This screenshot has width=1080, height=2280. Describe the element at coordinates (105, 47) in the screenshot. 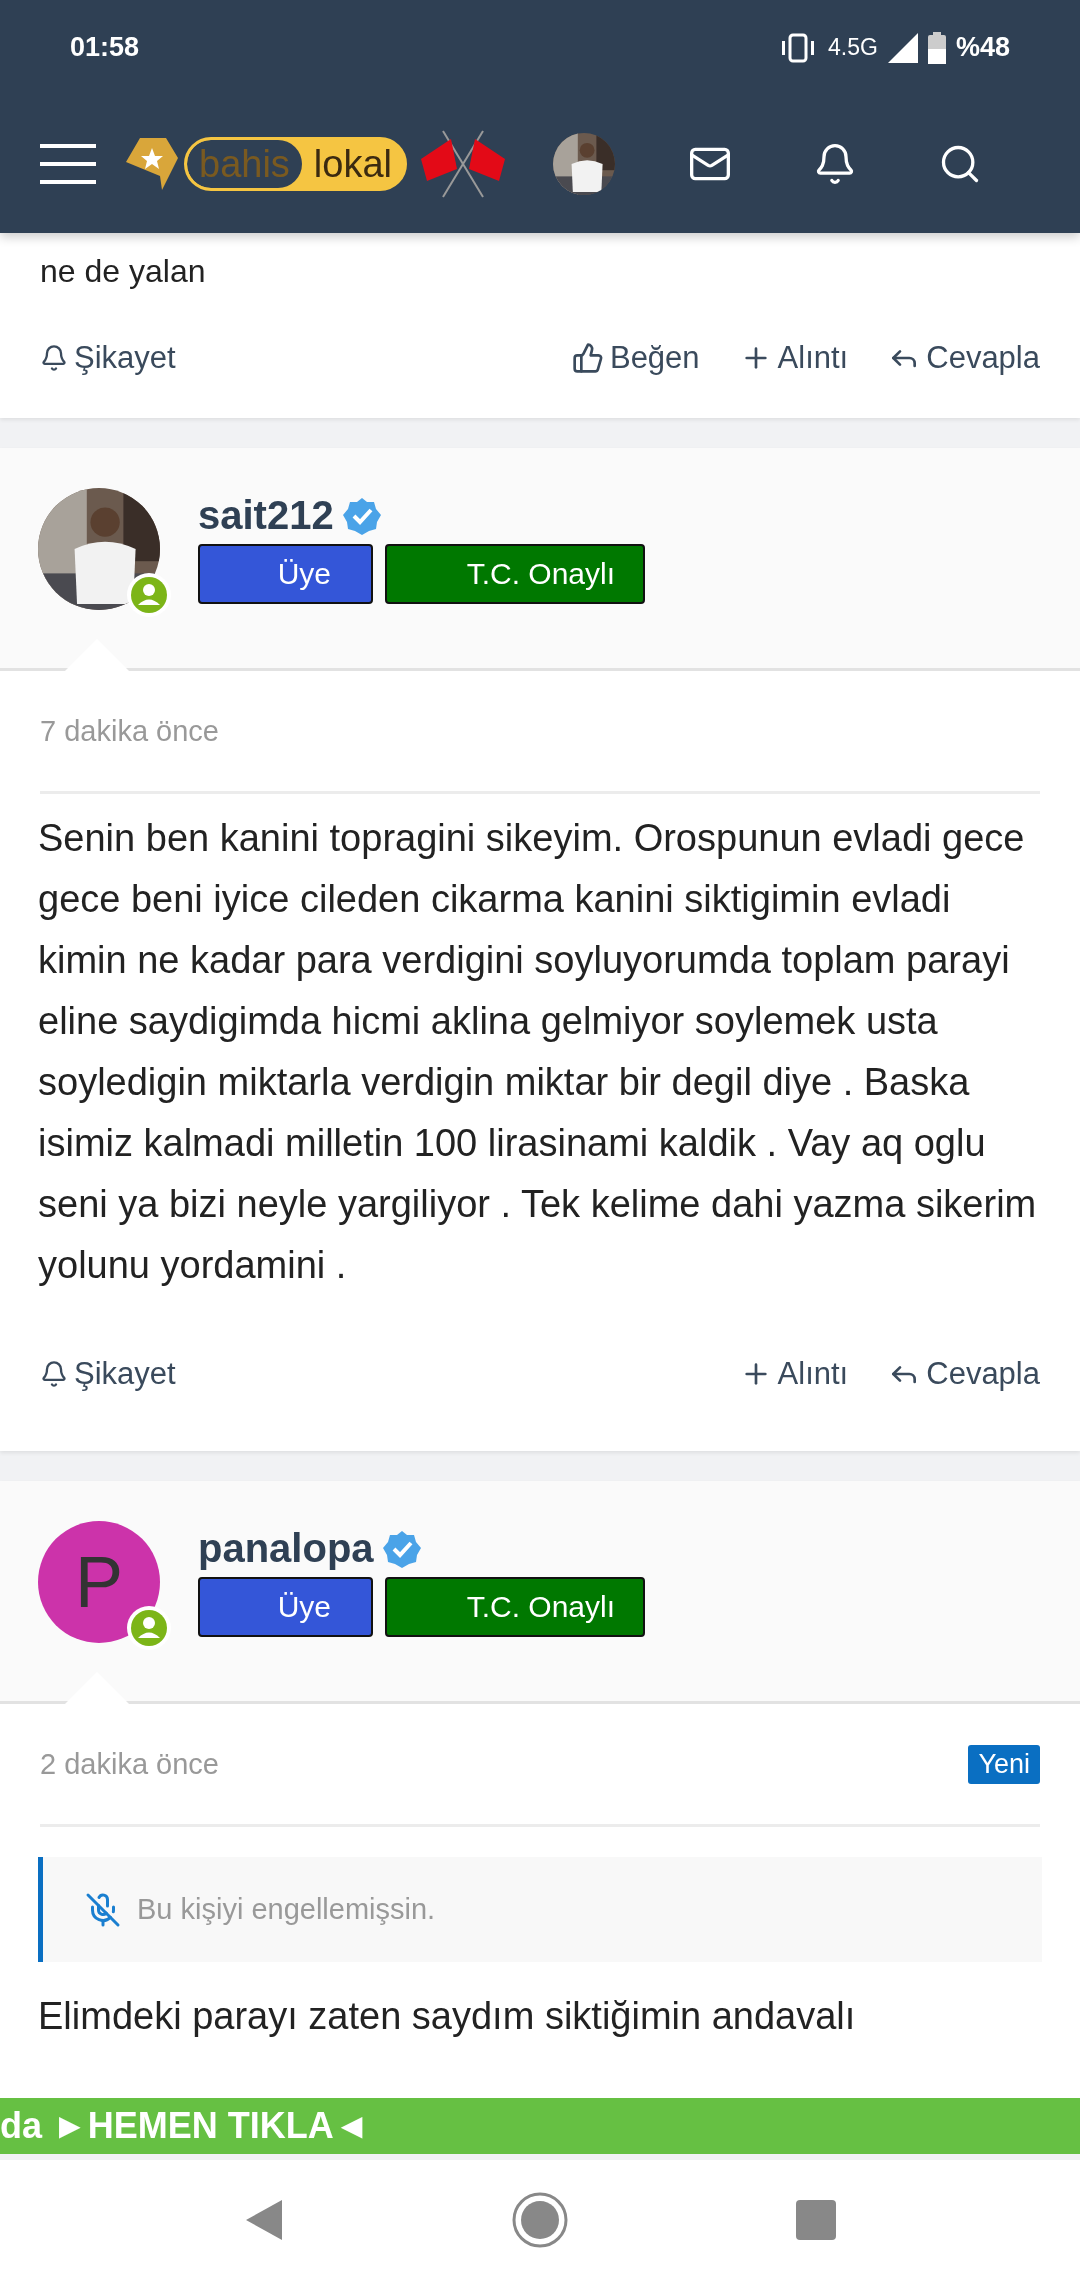

I see `status-time: 01:58` at that location.